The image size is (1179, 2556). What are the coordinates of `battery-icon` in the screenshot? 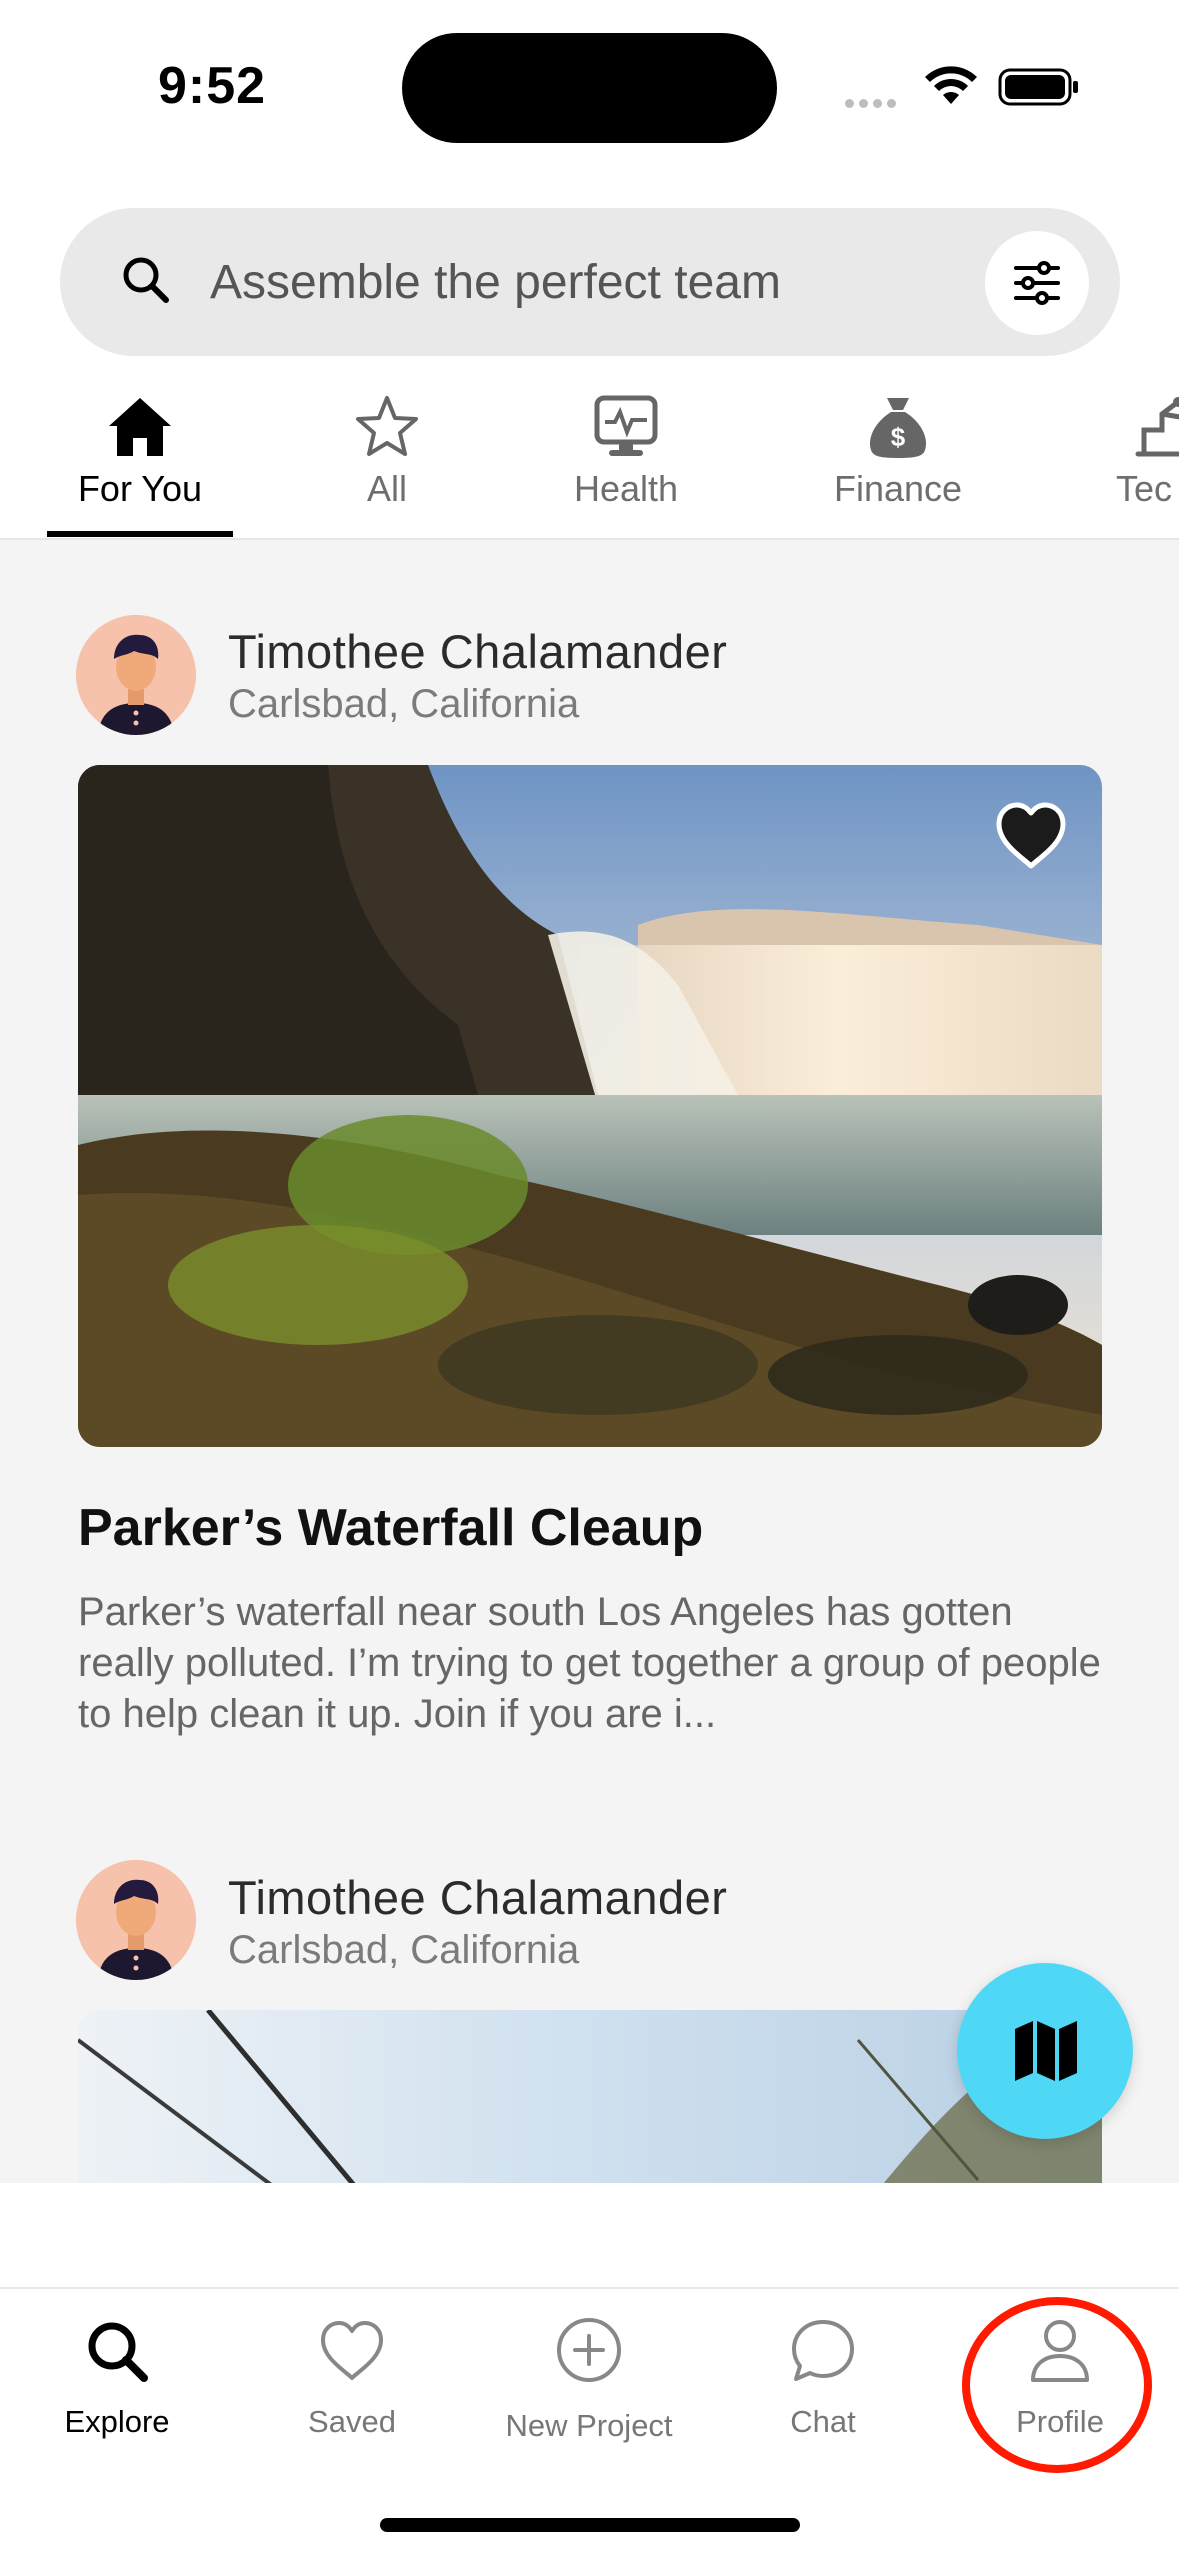 It's located at (1038, 87).